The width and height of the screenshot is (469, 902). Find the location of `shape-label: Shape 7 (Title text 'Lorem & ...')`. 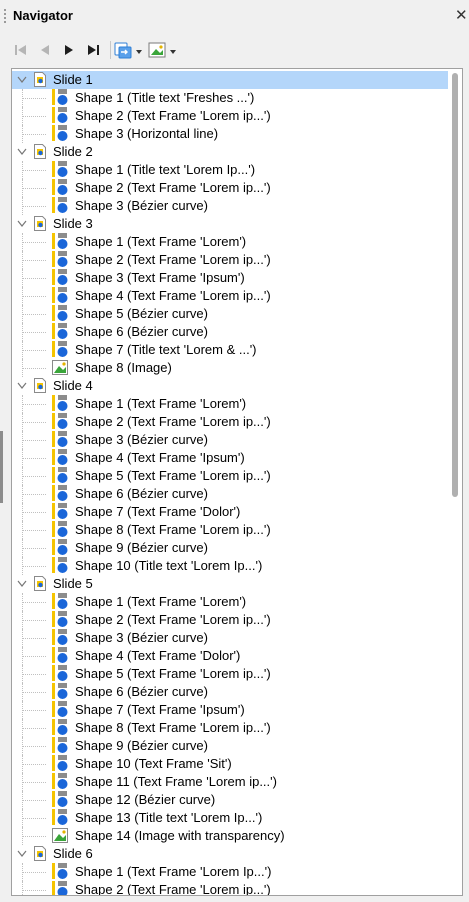

shape-label: Shape 7 (Title text 'Lorem & ...') is located at coordinates (166, 349).